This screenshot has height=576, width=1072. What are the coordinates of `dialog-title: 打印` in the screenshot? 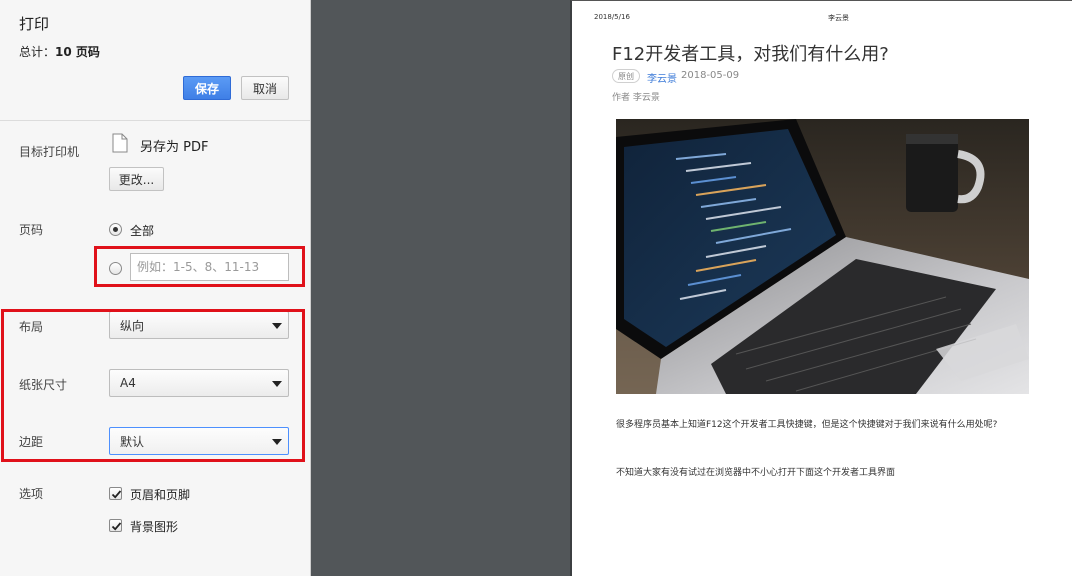 It's located at (34, 24).